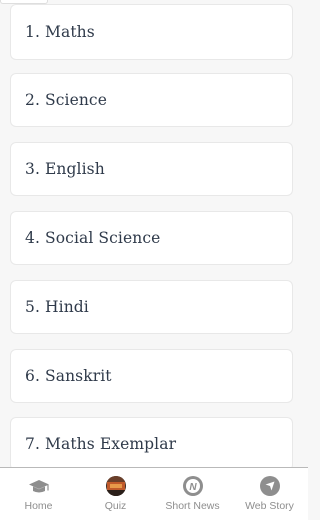 This screenshot has width=320, height=520. I want to click on nav-label-home: Home, so click(38, 506).